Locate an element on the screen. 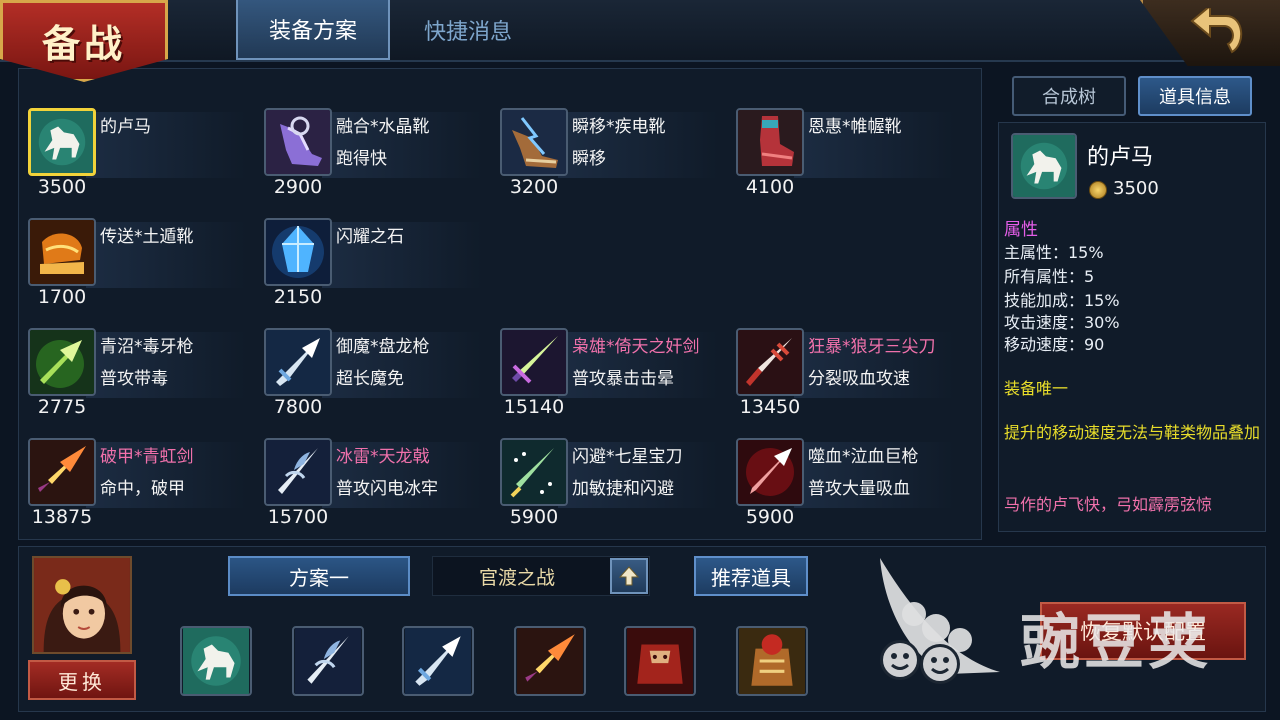 The image size is (1280, 720). recommend-items-button: 推荐道具 is located at coordinates (751, 576).